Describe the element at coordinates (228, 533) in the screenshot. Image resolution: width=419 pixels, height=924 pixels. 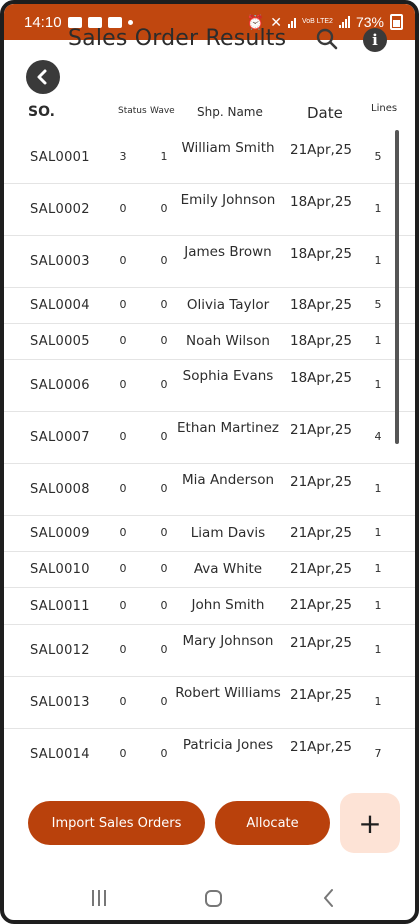
I see `order-ship-name: Liam Davis` at that location.